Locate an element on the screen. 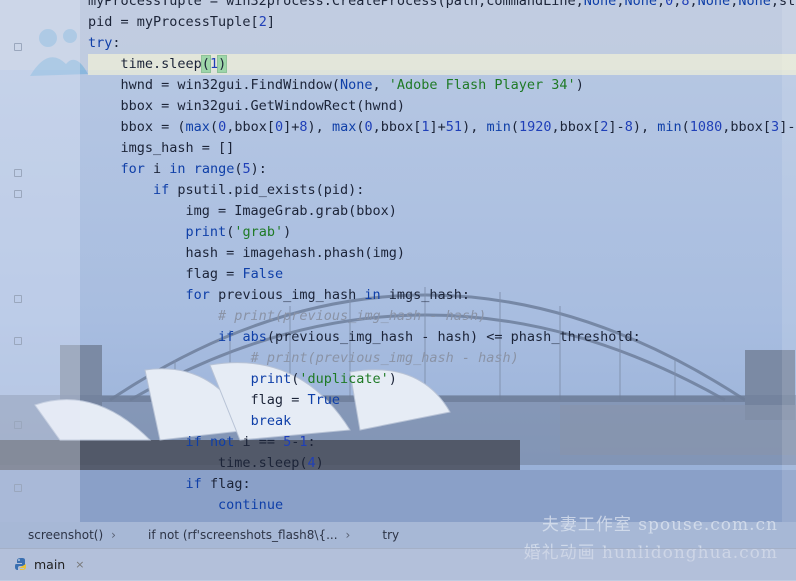  breadcrumb-item: try is located at coordinates (378, 535).